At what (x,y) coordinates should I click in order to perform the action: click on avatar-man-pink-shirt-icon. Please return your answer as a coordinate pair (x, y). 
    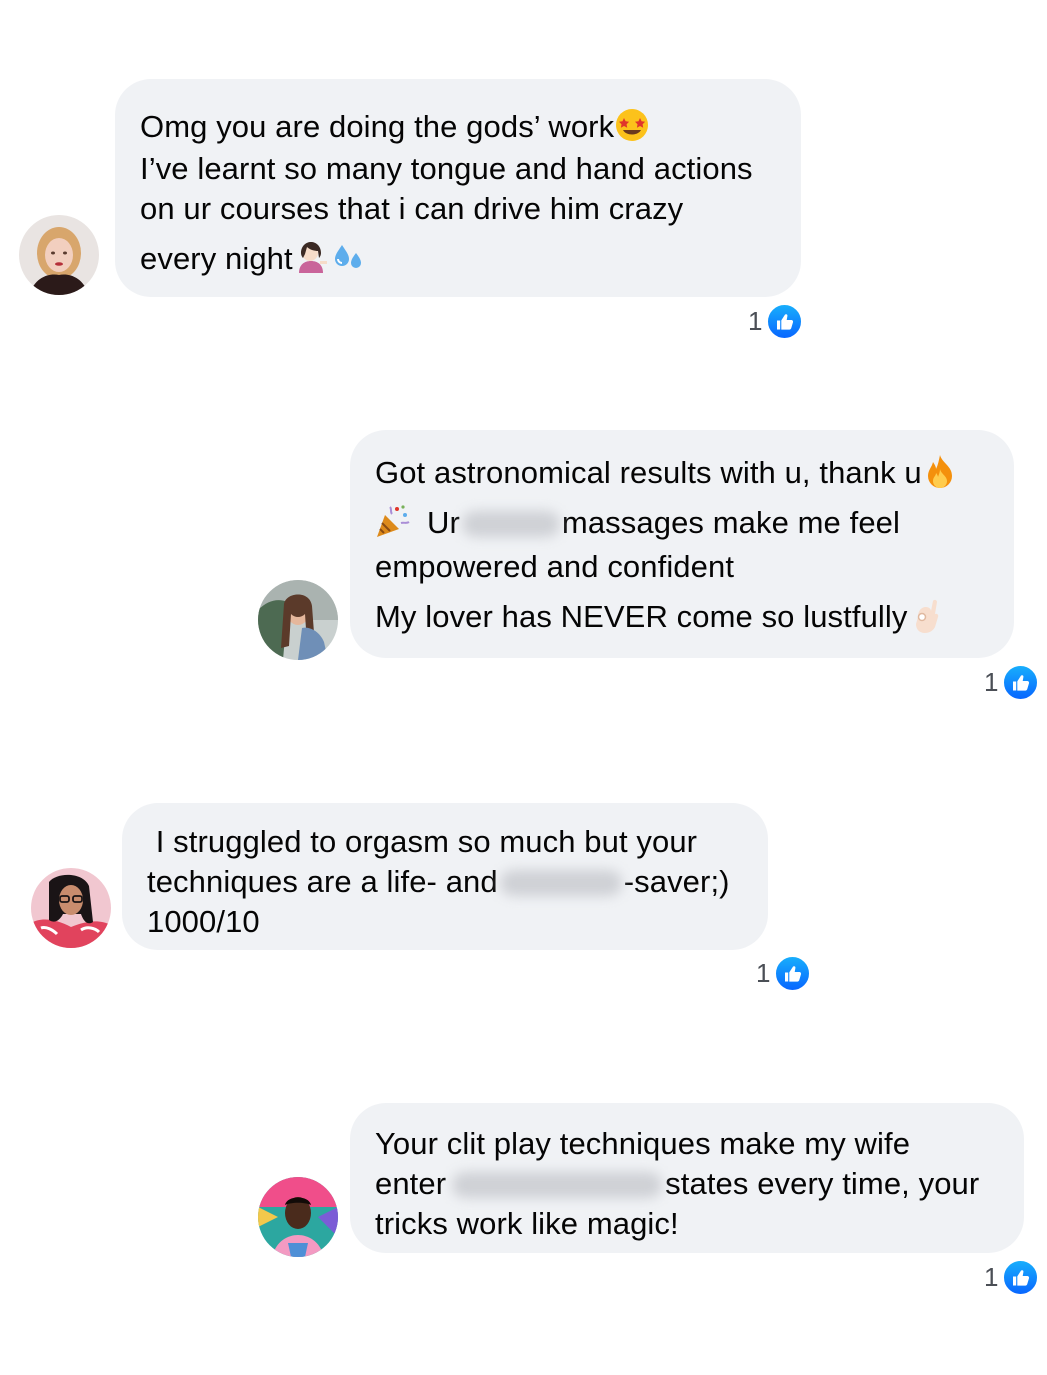
    Looking at the image, I should click on (298, 1217).